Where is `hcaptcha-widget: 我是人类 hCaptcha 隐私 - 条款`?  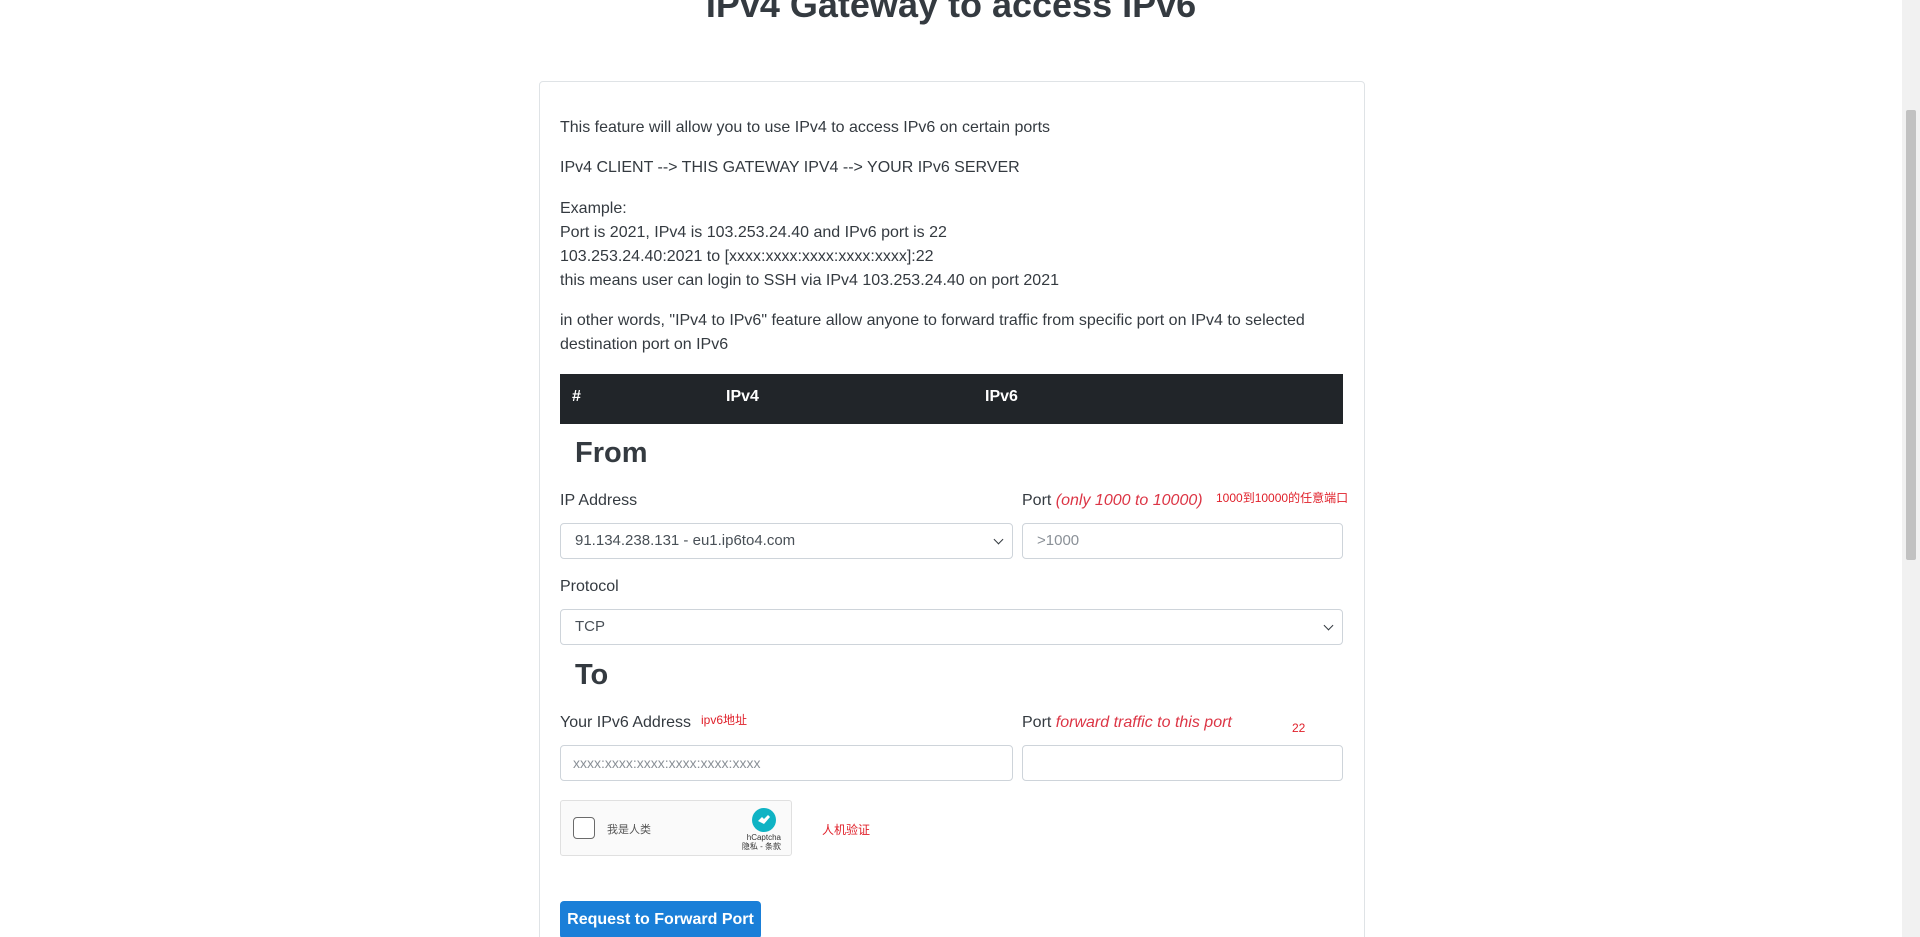 hcaptcha-widget: 我是人类 hCaptcha 隐私 - 条款 is located at coordinates (676, 828).